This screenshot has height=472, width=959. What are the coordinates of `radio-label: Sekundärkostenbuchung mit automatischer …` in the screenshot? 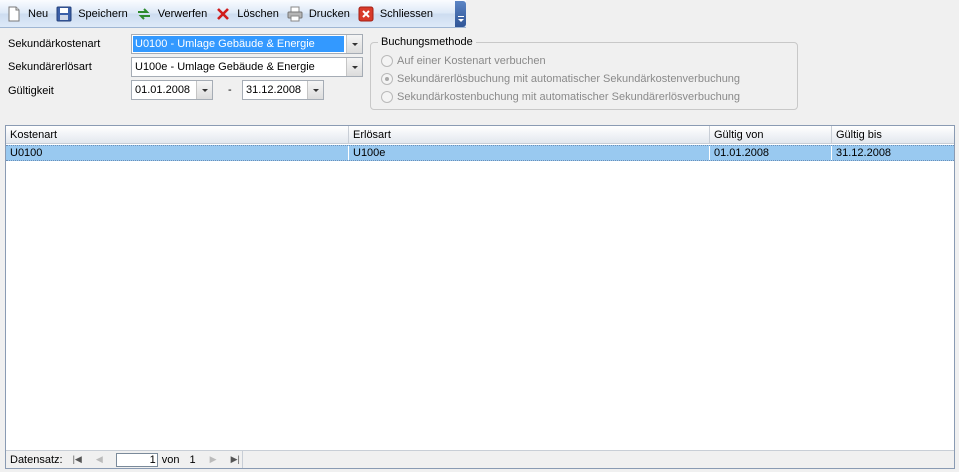 It's located at (569, 97).